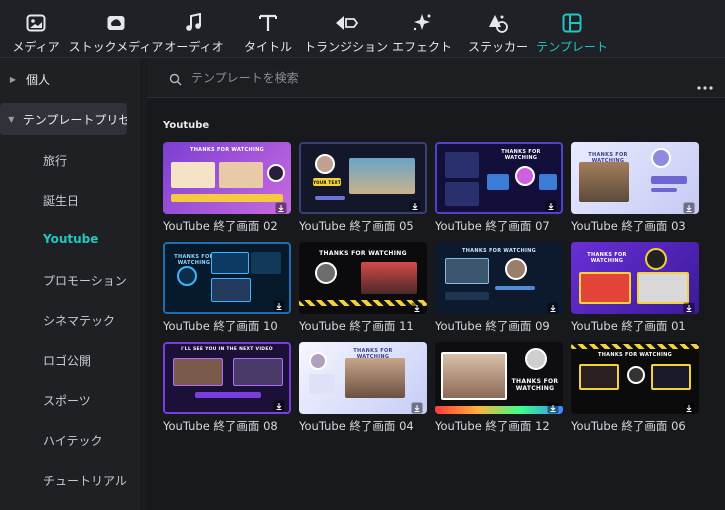 The image size is (725, 510). Describe the element at coordinates (85, 280) in the screenshot. I see `sidebar-item-promotion: プロモーション` at that location.